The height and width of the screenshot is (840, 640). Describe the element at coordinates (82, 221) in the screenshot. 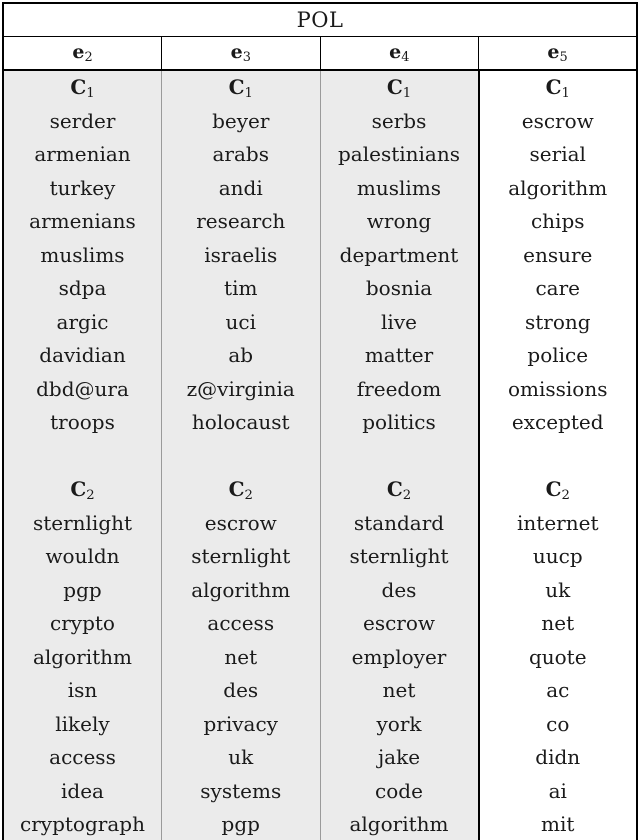

I see `term-item: armenians` at that location.